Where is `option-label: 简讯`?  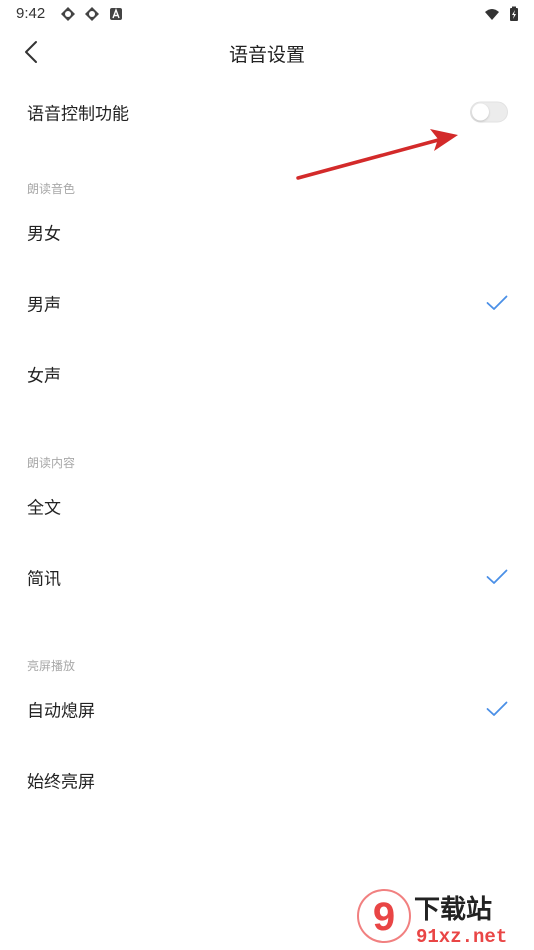
option-label: 简讯 is located at coordinates (44, 579).